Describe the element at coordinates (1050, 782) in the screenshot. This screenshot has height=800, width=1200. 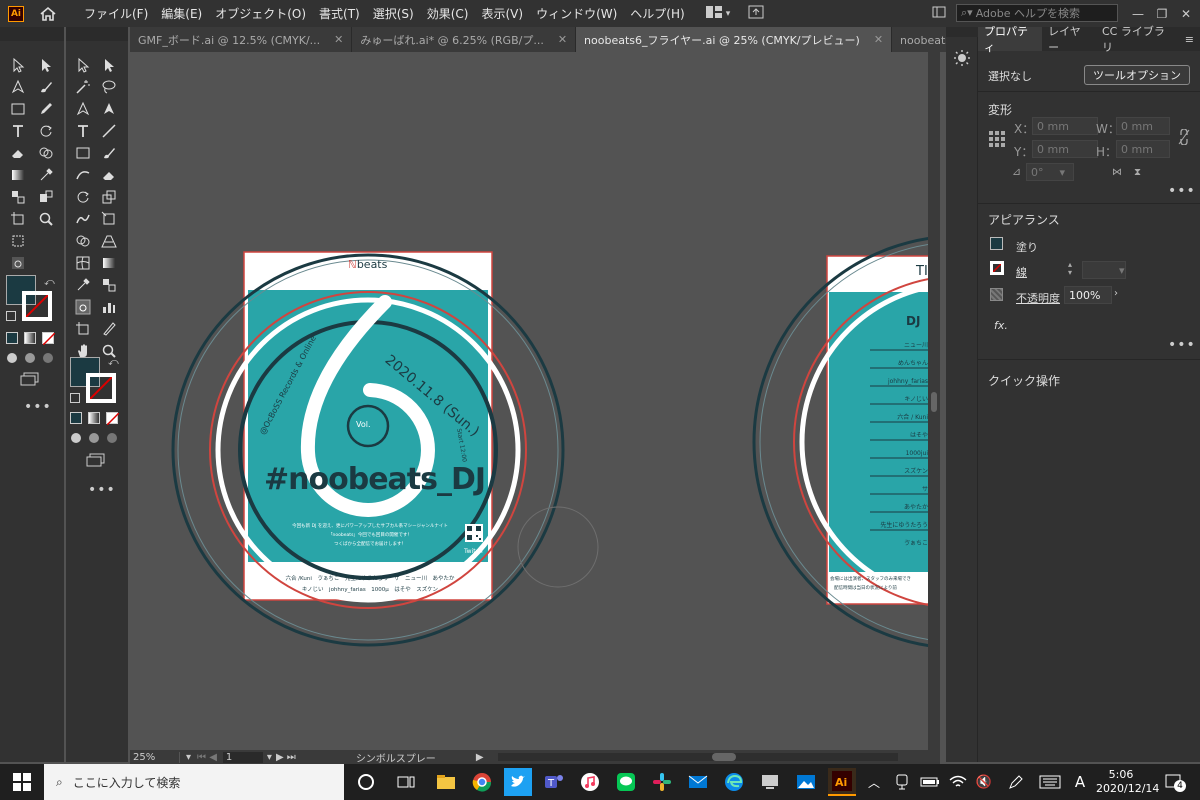
I see `keyboard-icon` at that location.